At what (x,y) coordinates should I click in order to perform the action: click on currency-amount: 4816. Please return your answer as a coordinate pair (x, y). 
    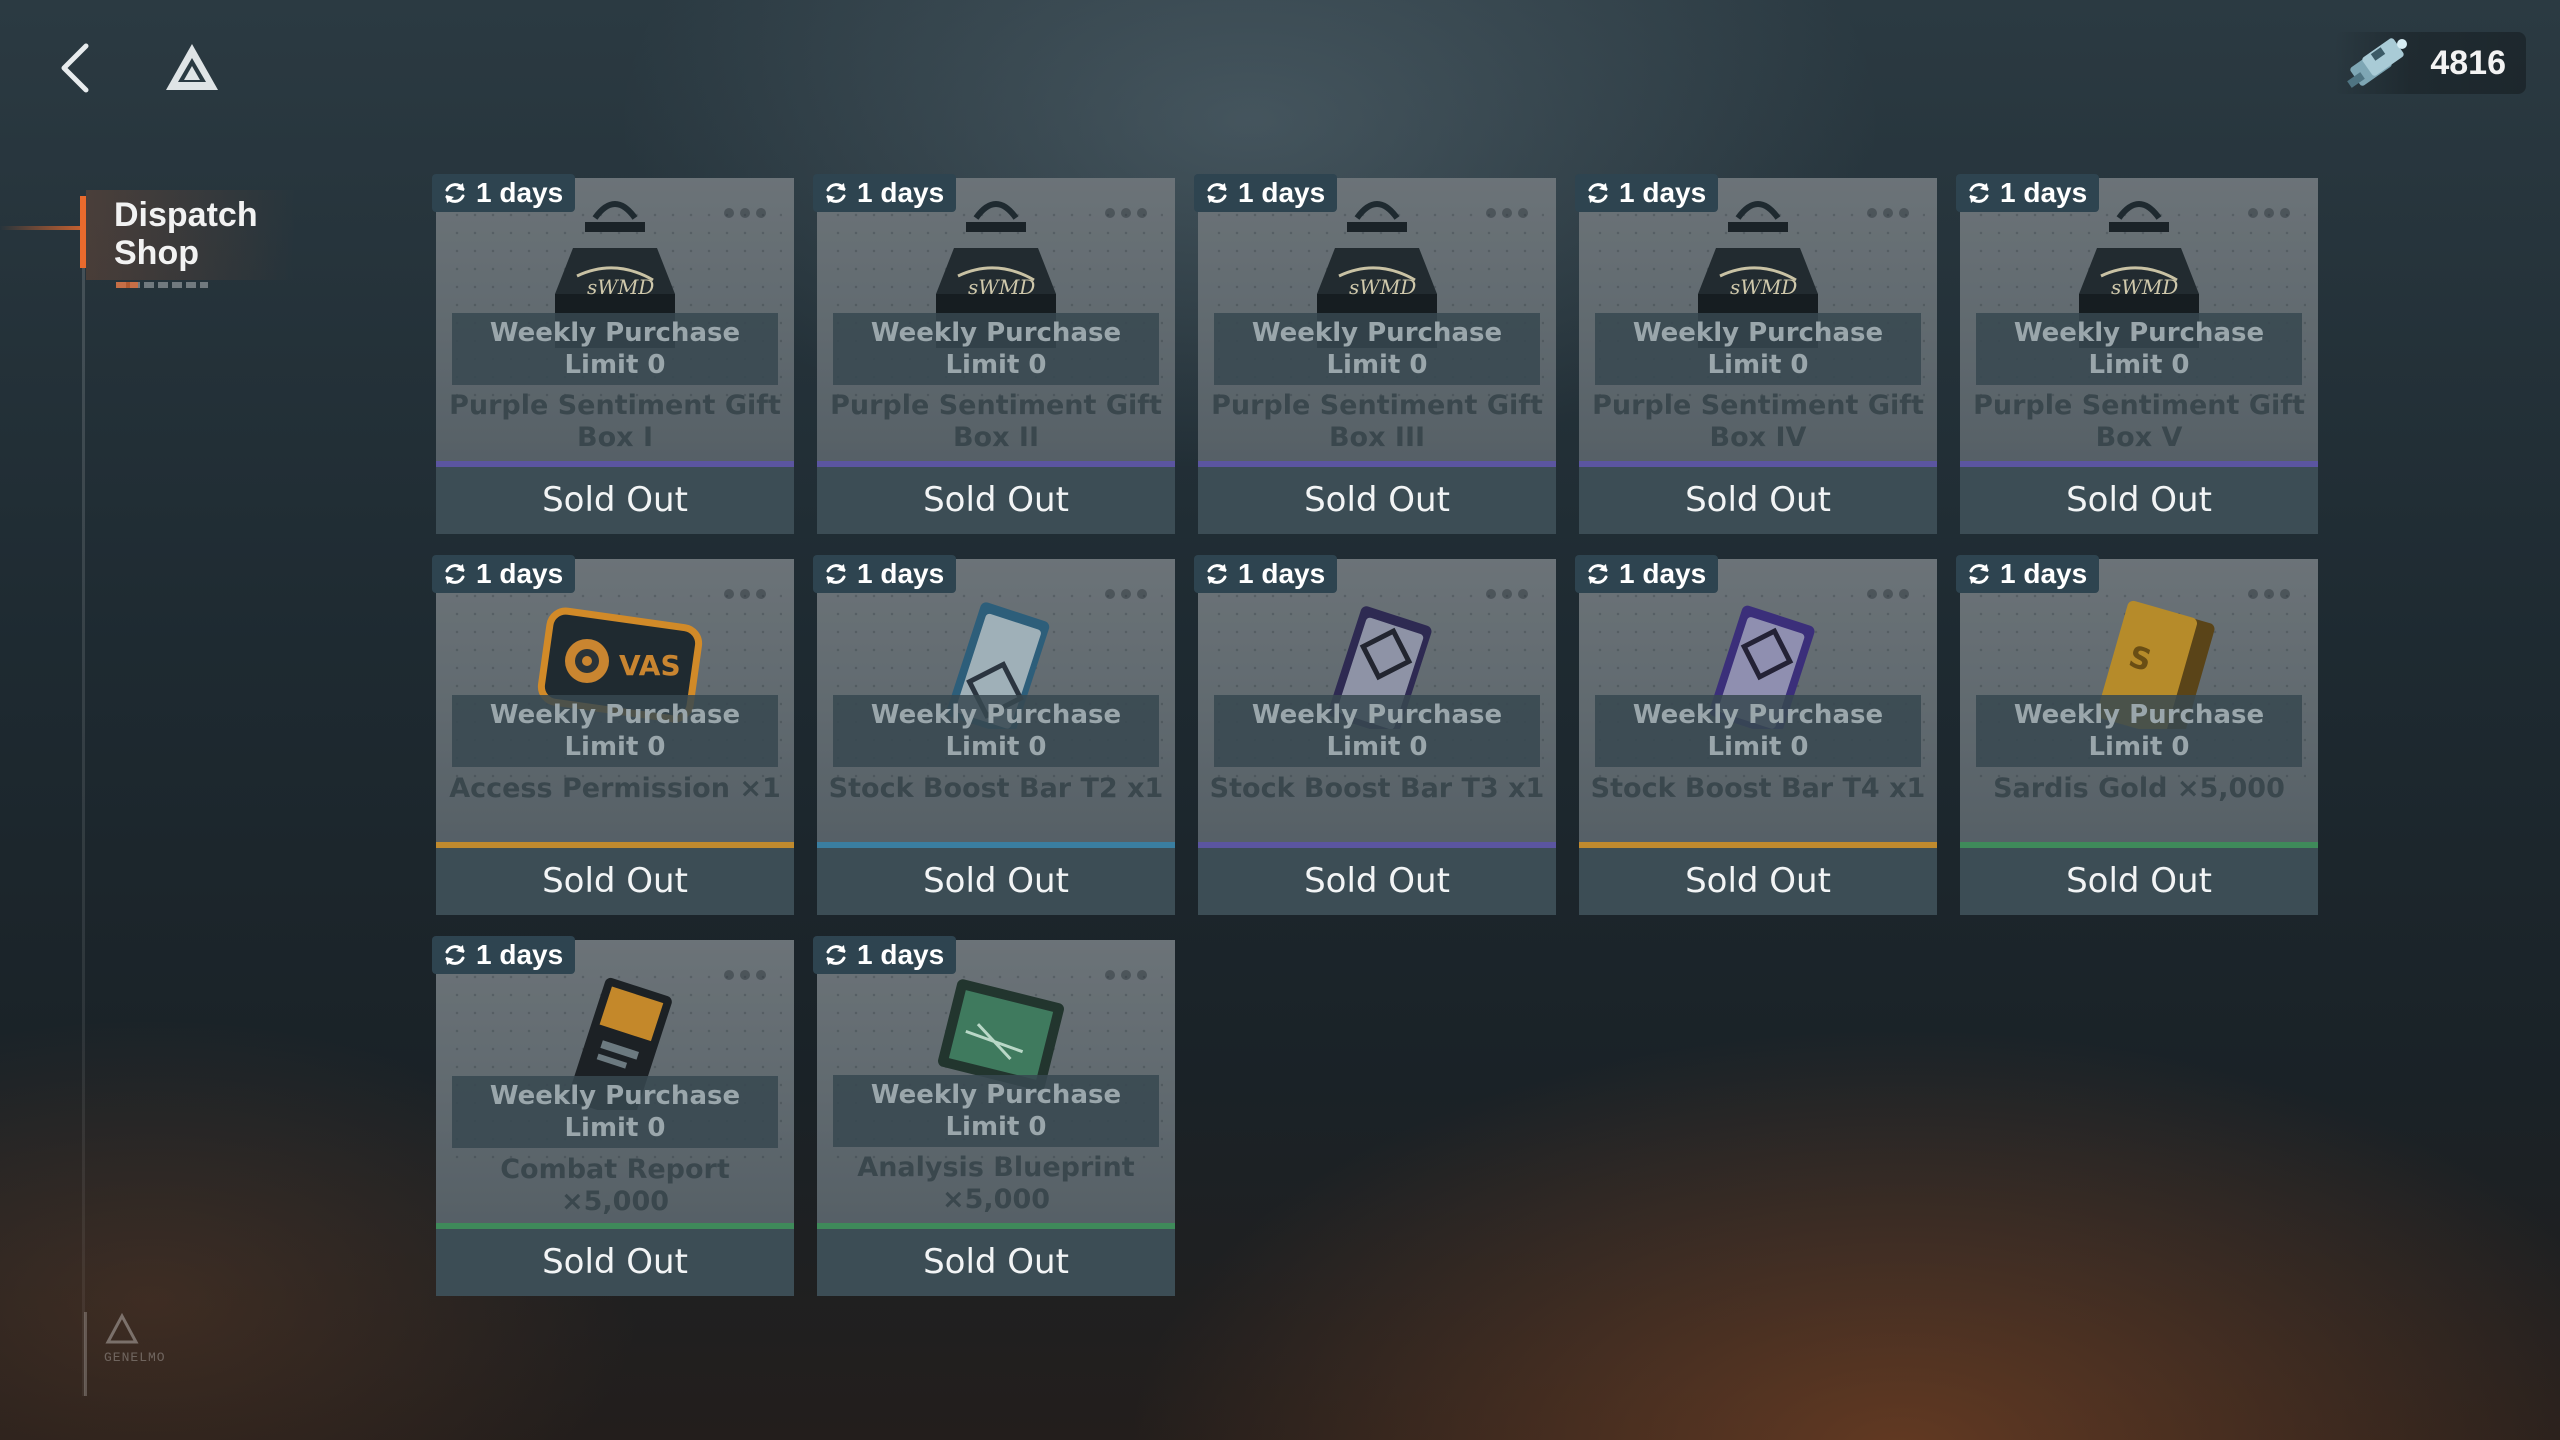
    Looking at the image, I should click on (2468, 62).